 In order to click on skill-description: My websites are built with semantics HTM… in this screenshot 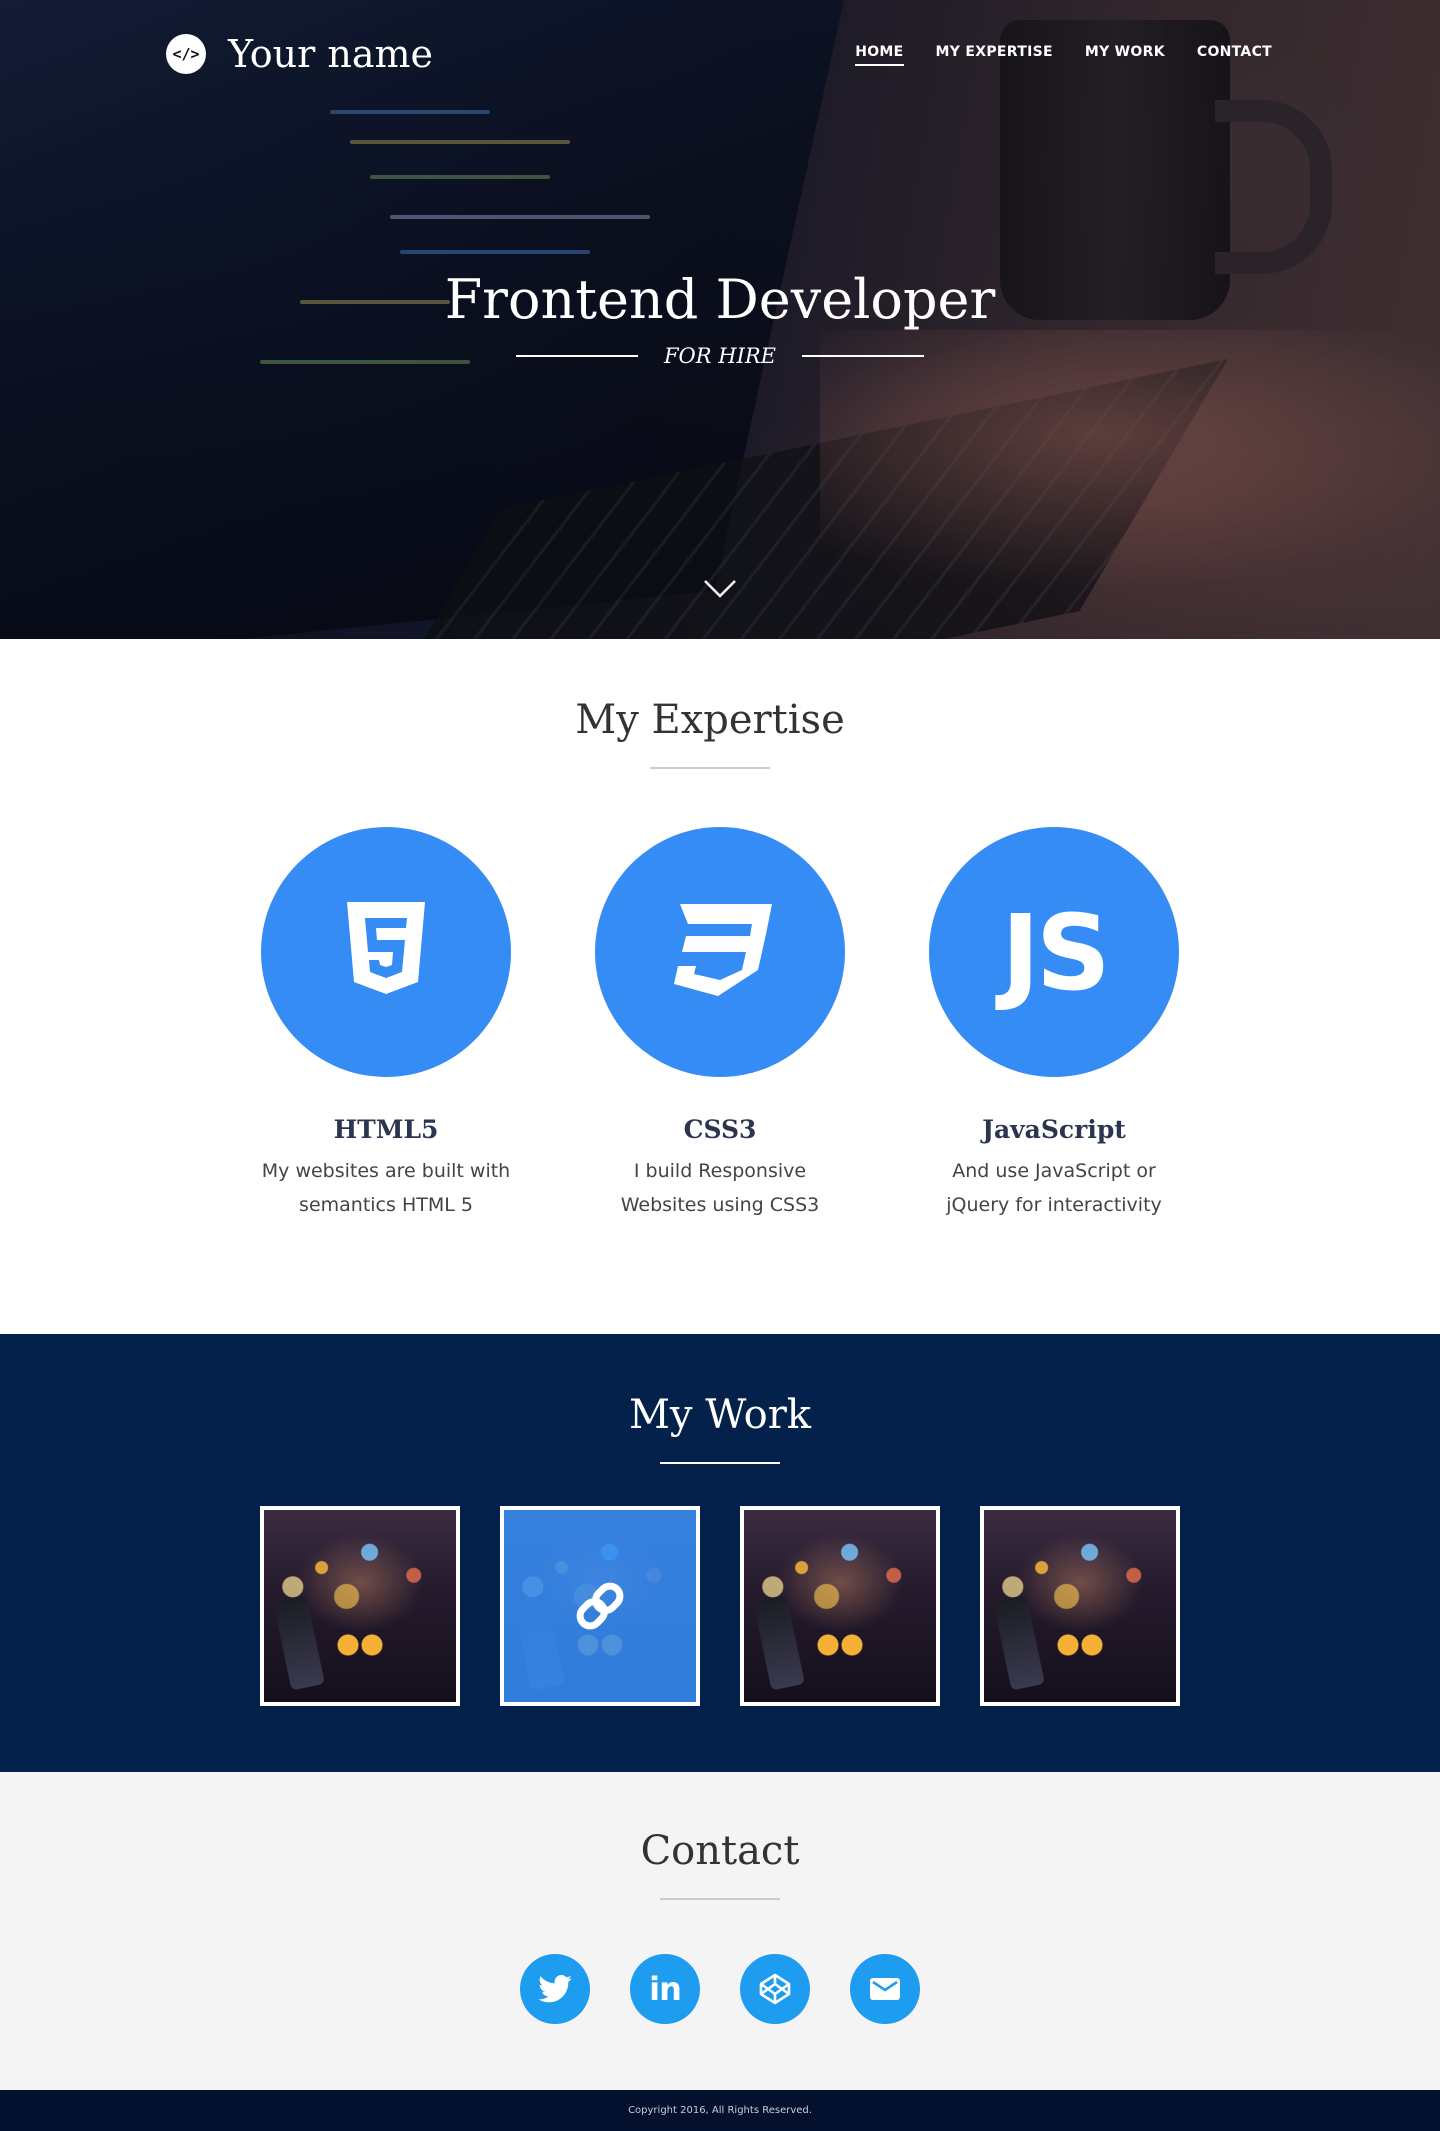, I will do `click(386, 1188)`.